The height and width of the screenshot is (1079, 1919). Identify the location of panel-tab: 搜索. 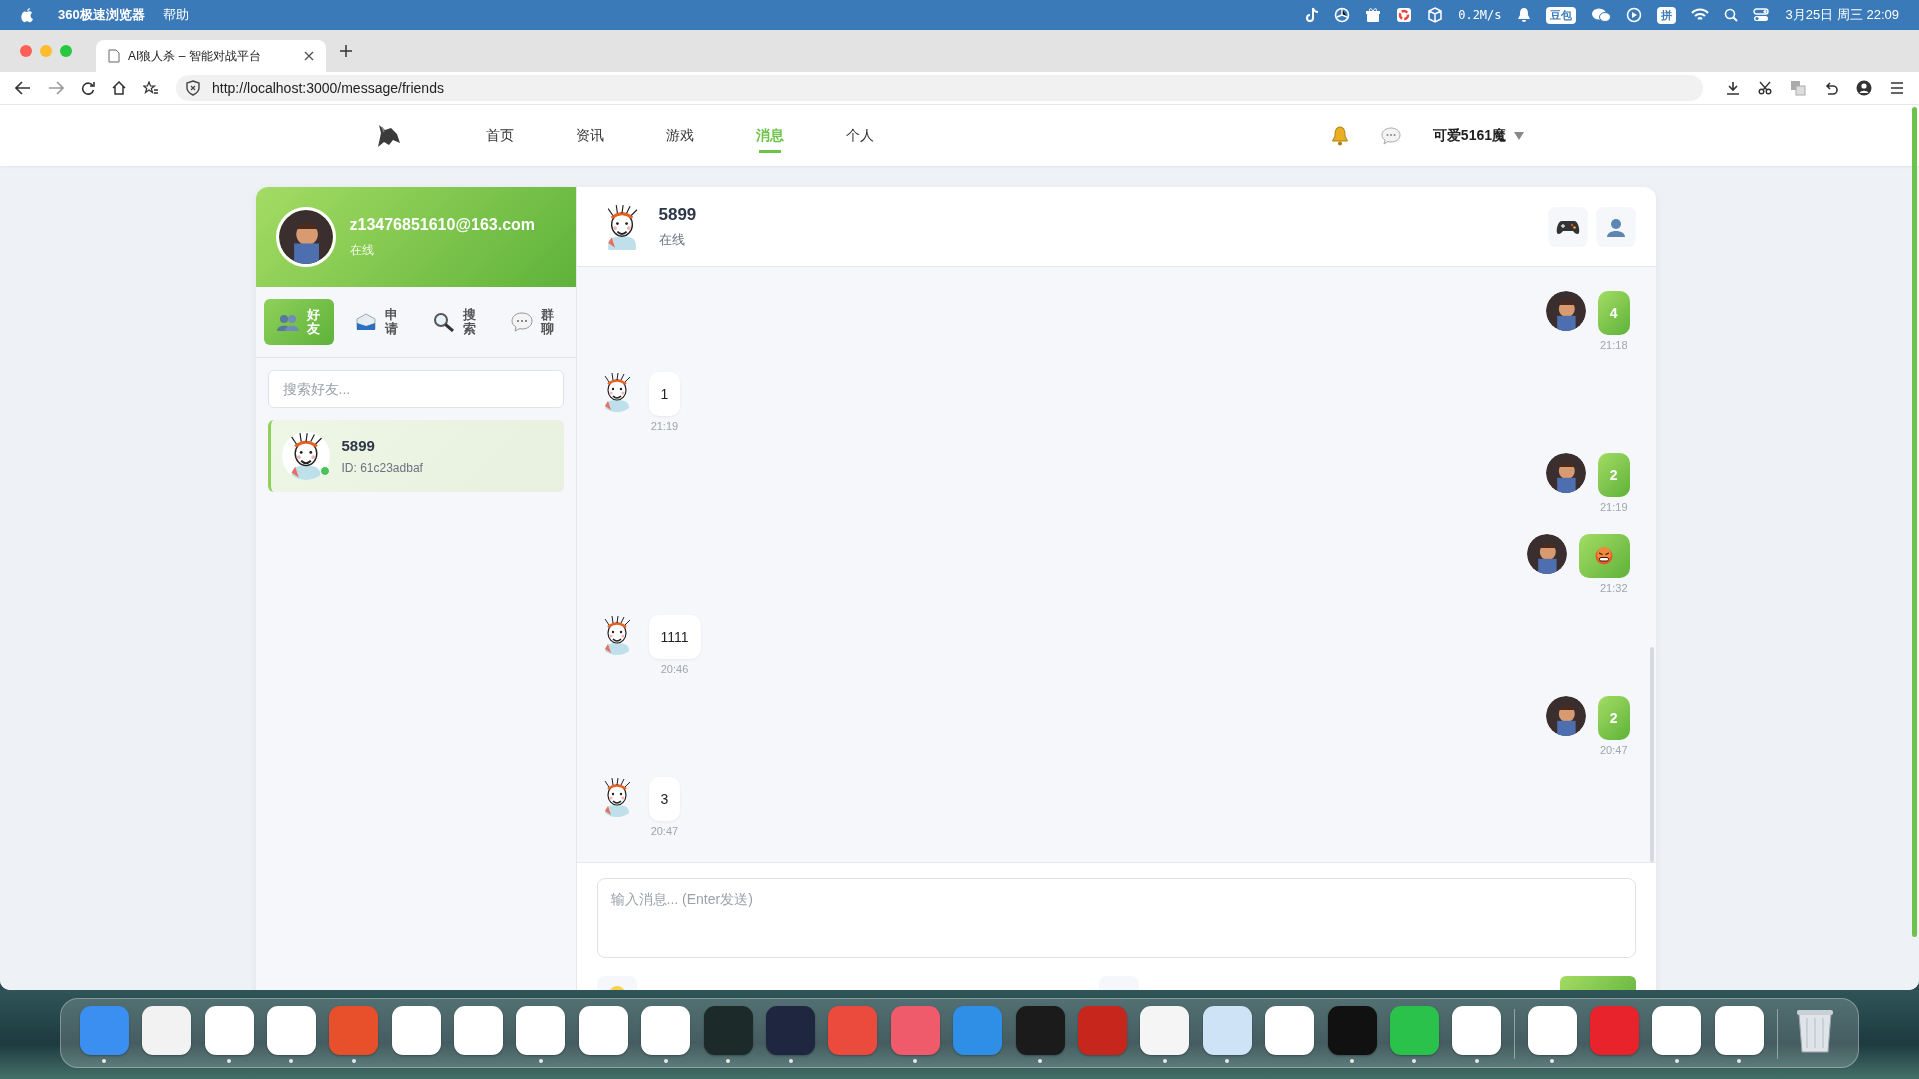
(454, 322).